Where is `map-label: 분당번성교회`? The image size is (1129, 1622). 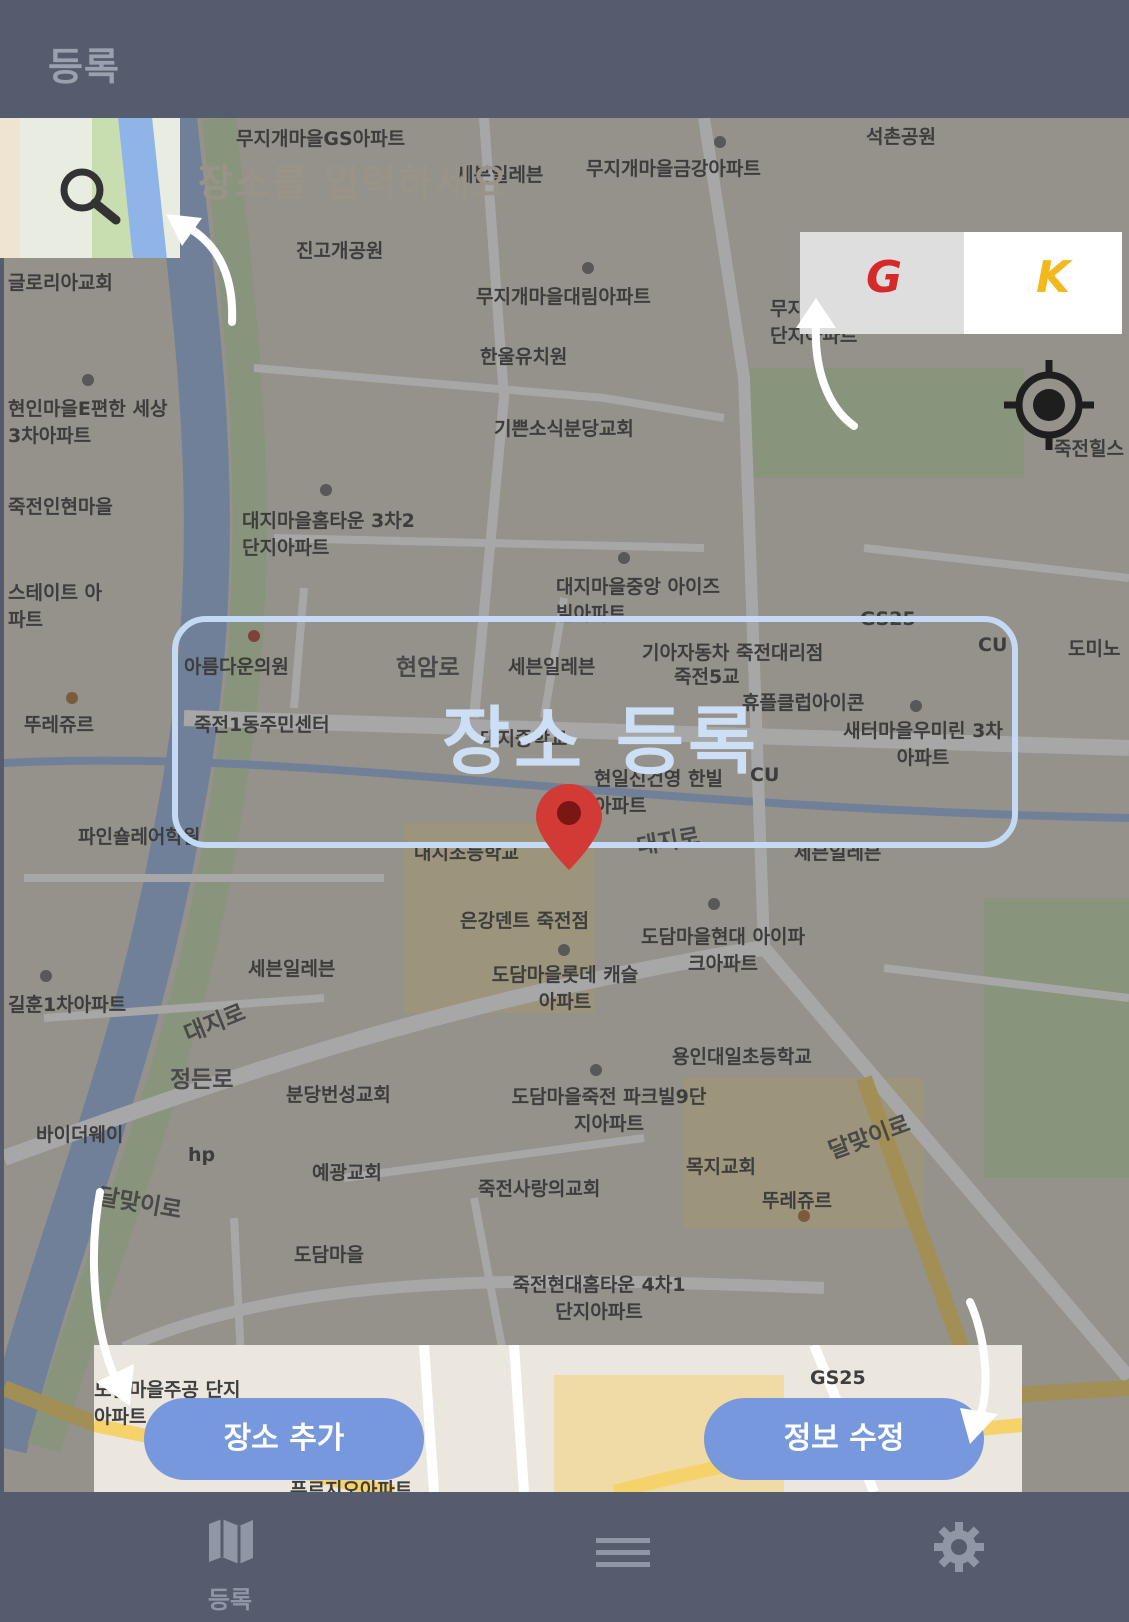 map-label: 분당번성교회 is located at coordinates (338, 1095).